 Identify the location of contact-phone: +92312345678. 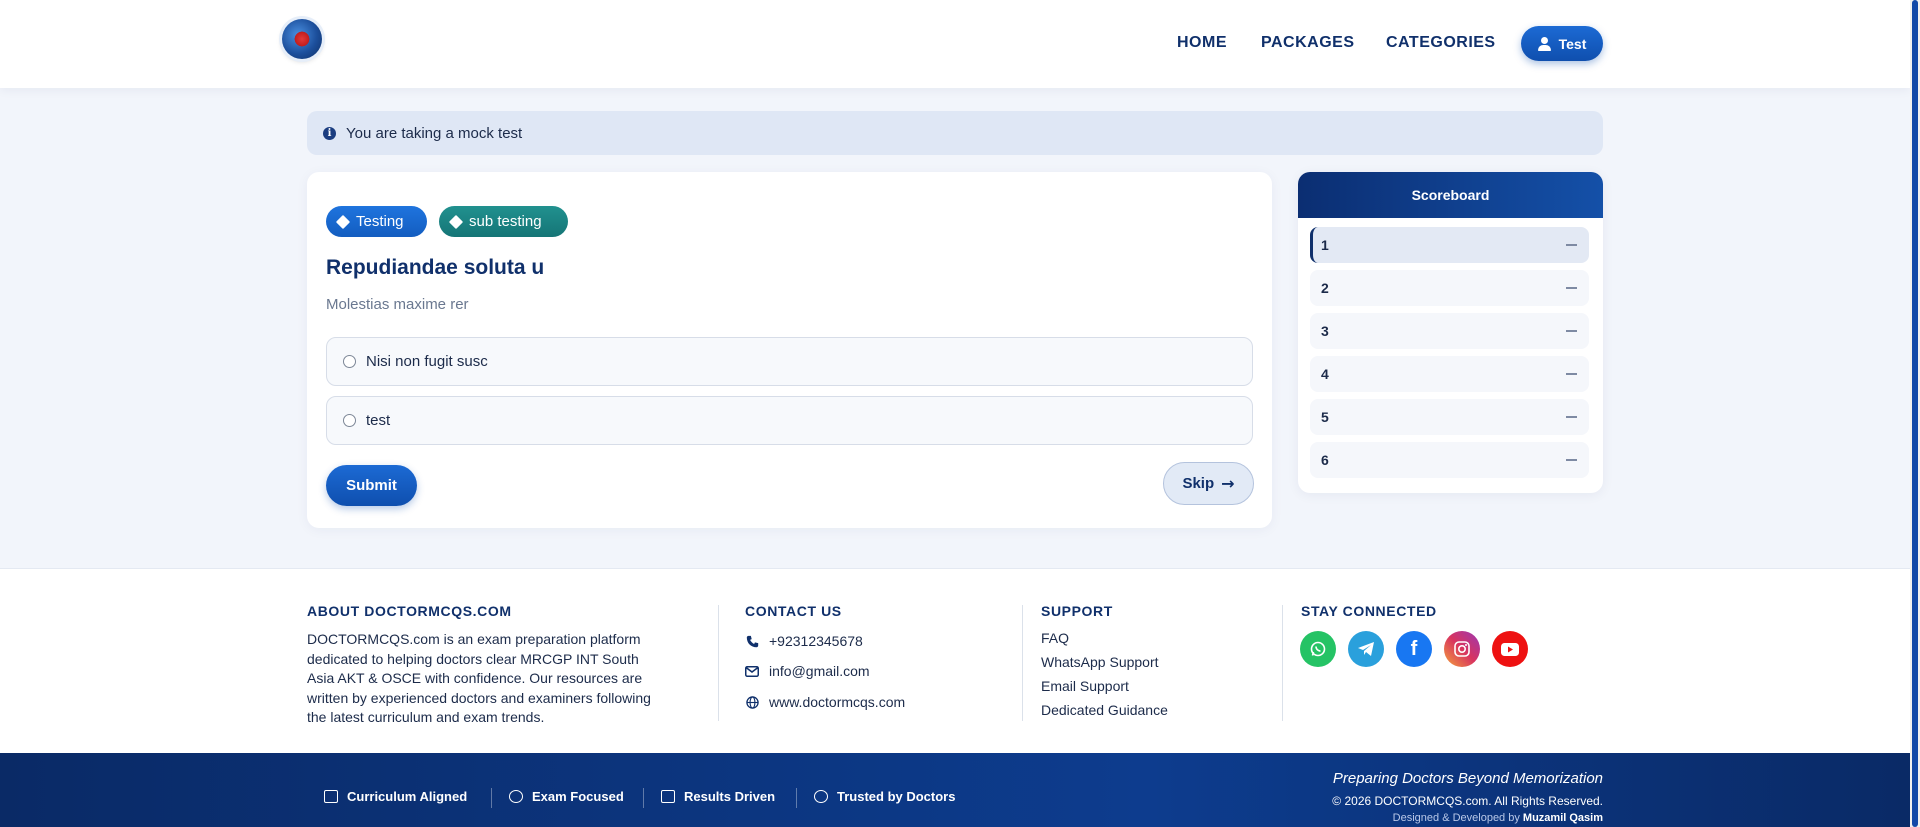
(804, 641).